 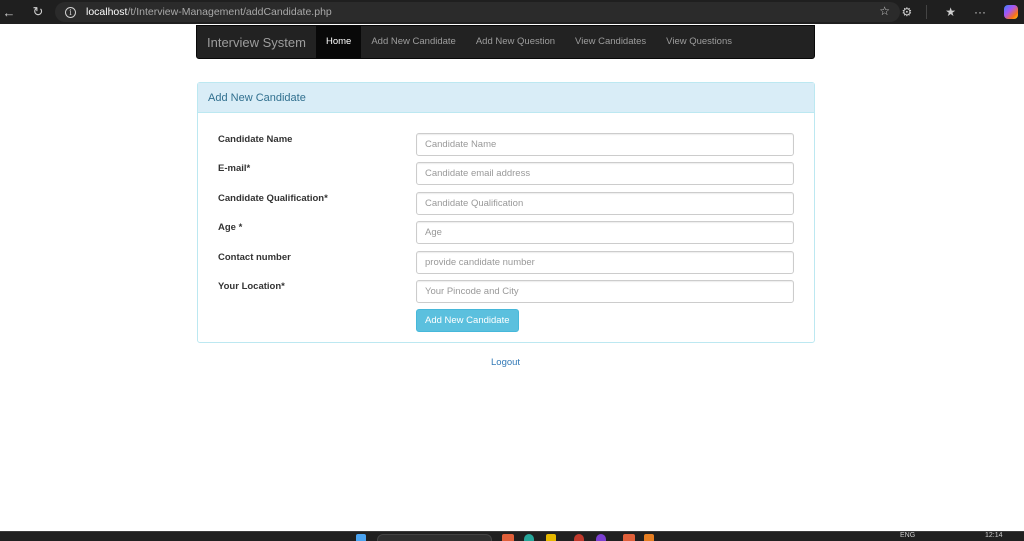 I want to click on site-info-icon: i, so click(x=70, y=12).